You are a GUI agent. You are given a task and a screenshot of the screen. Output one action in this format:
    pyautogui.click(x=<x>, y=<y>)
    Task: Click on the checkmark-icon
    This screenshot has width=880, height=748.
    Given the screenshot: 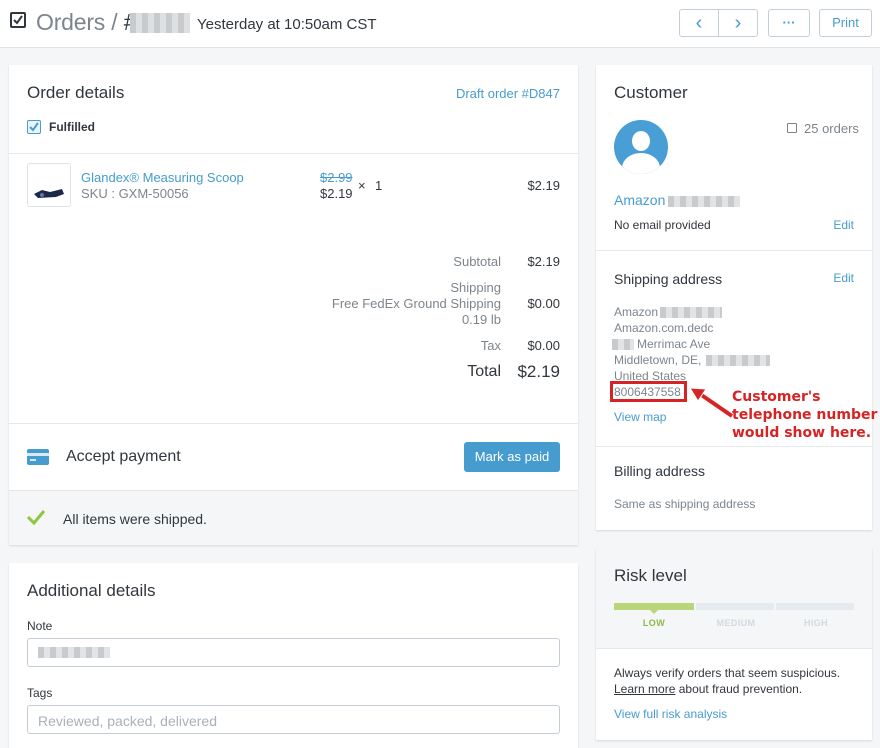 What is the action you would take?
    pyautogui.click(x=36, y=518)
    